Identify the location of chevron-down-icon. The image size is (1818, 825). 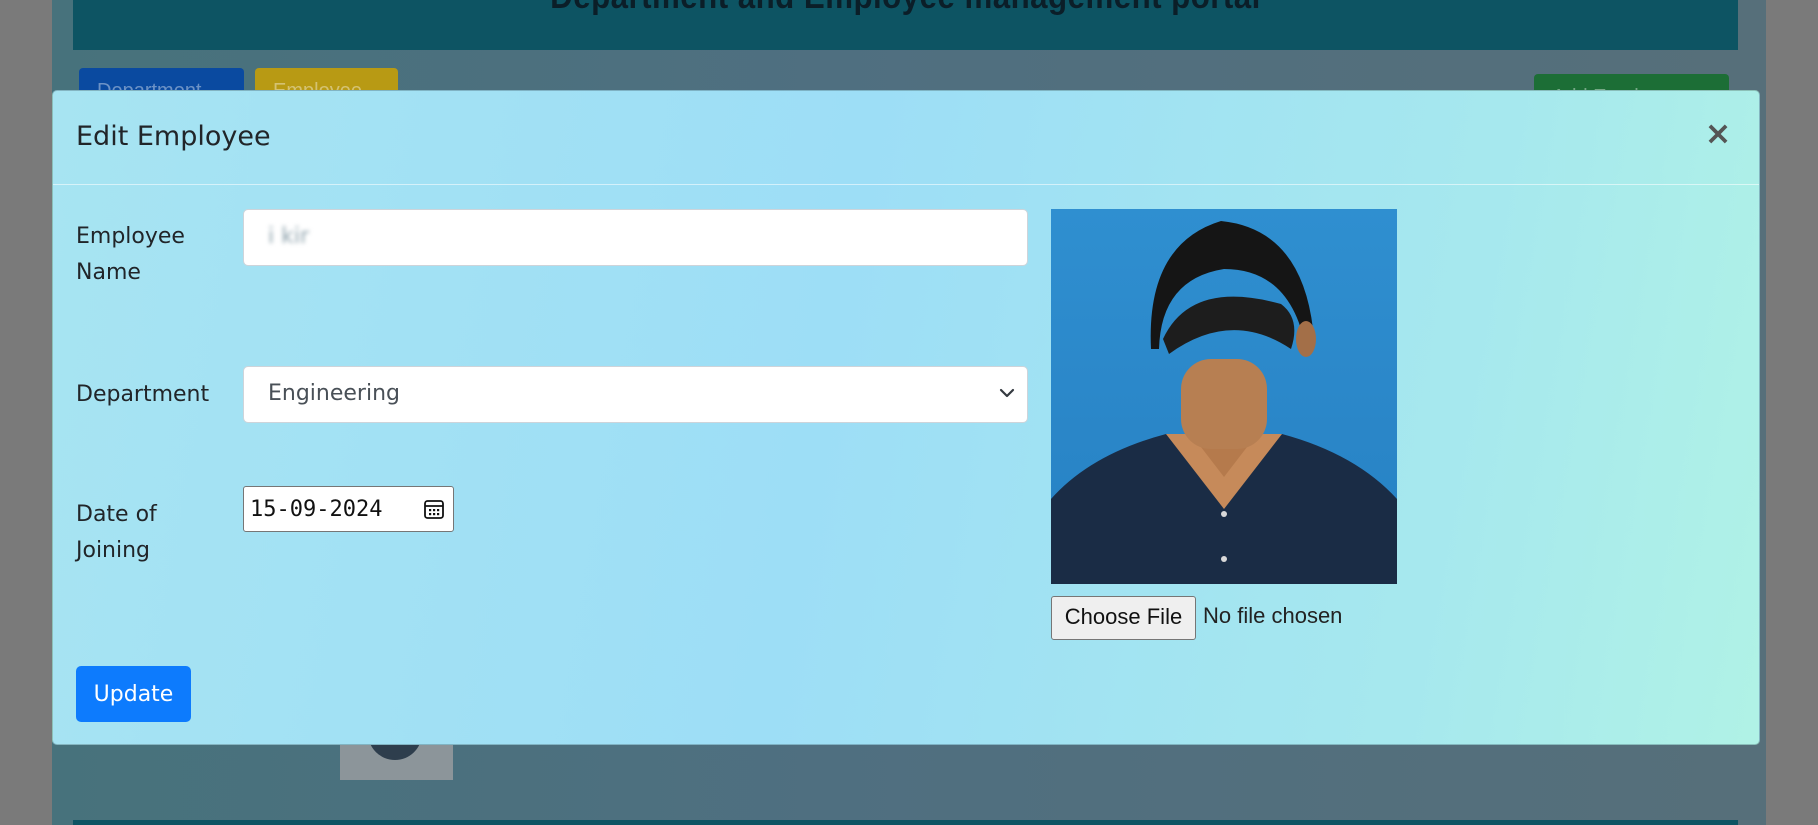
(1007, 393).